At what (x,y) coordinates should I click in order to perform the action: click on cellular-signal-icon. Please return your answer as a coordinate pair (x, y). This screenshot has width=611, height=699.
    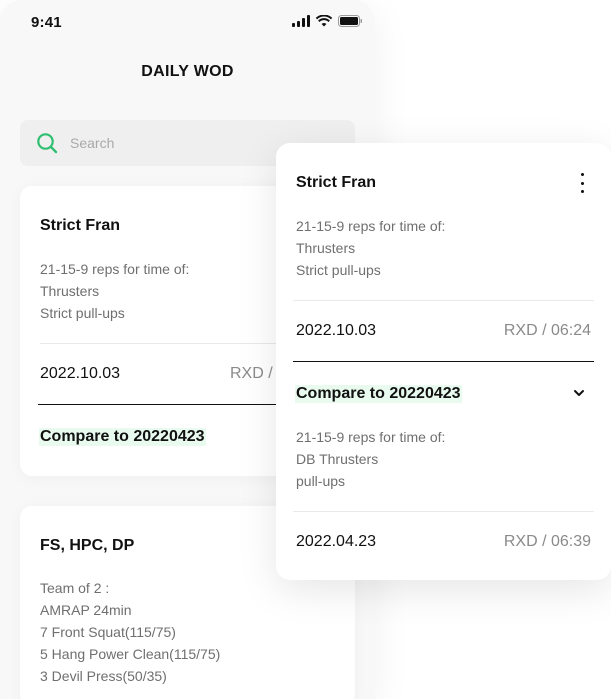
    Looking at the image, I should click on (301, 21).